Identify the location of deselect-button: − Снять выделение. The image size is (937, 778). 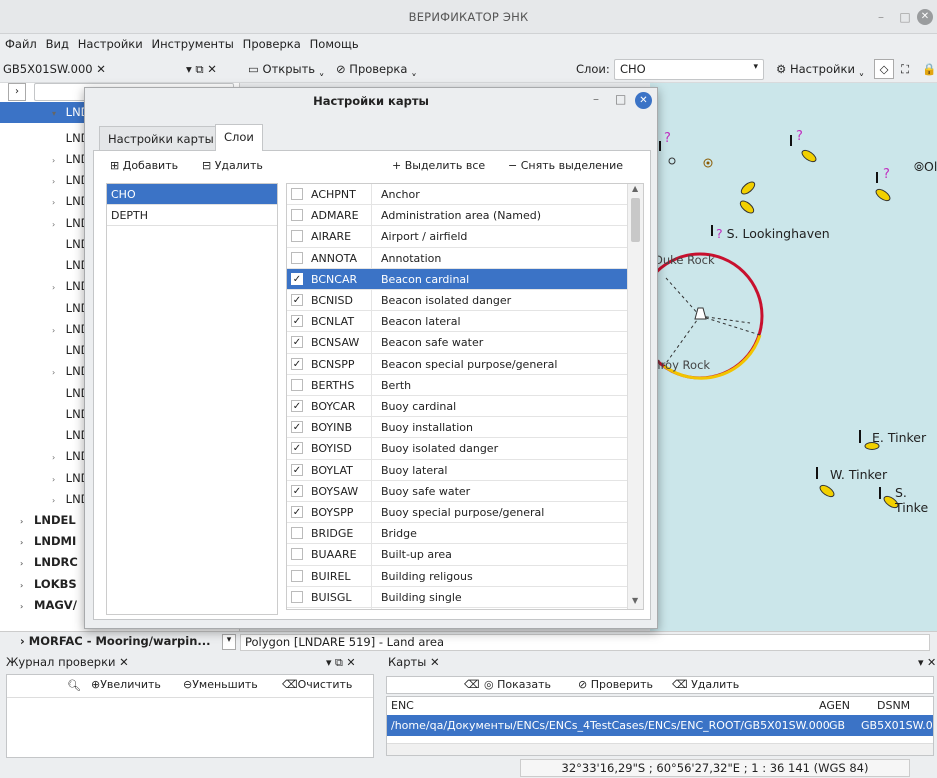
(565, 165).